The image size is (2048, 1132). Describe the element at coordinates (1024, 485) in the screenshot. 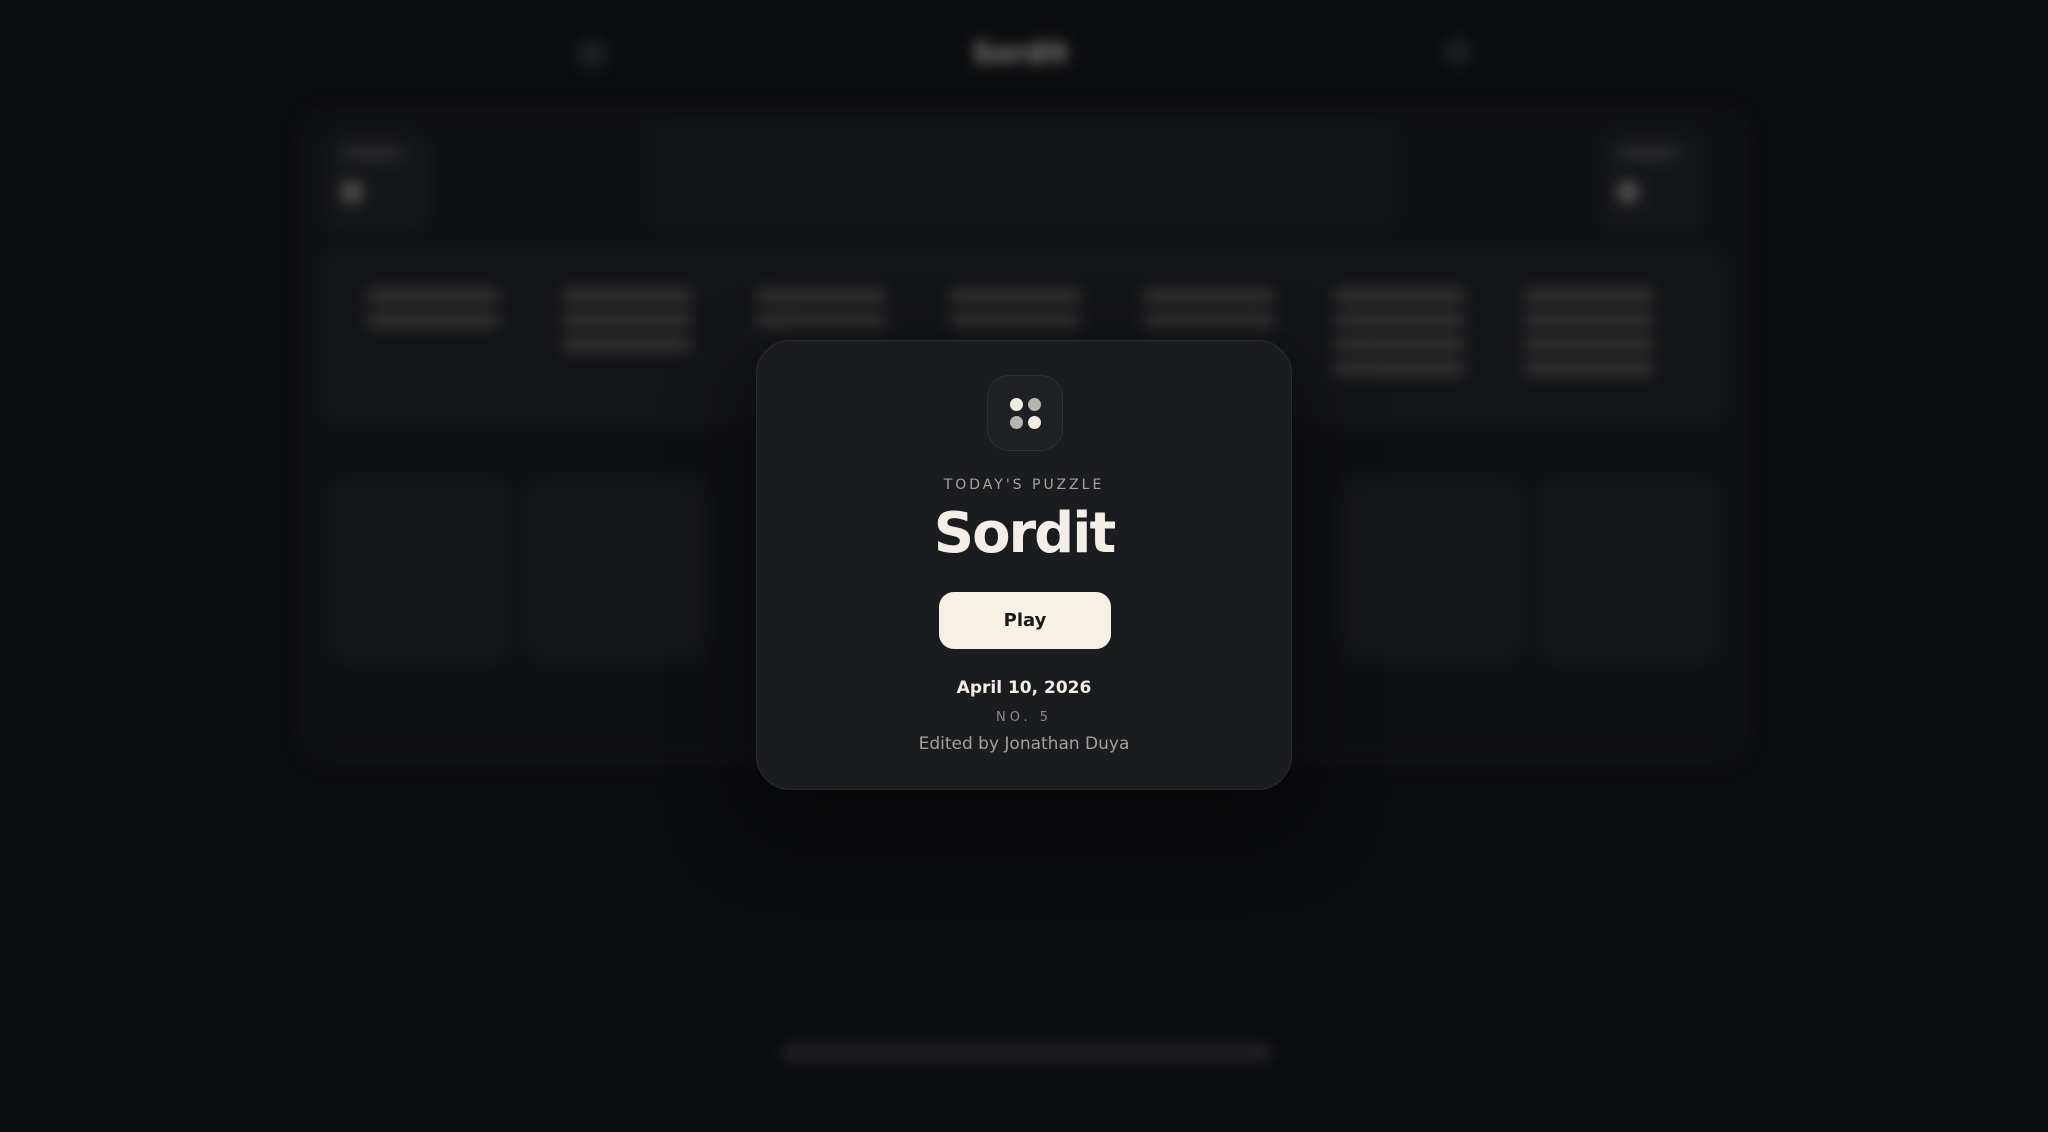

I see `puzzle-eyebrow: TODAY'S PUZZLE` at that location.